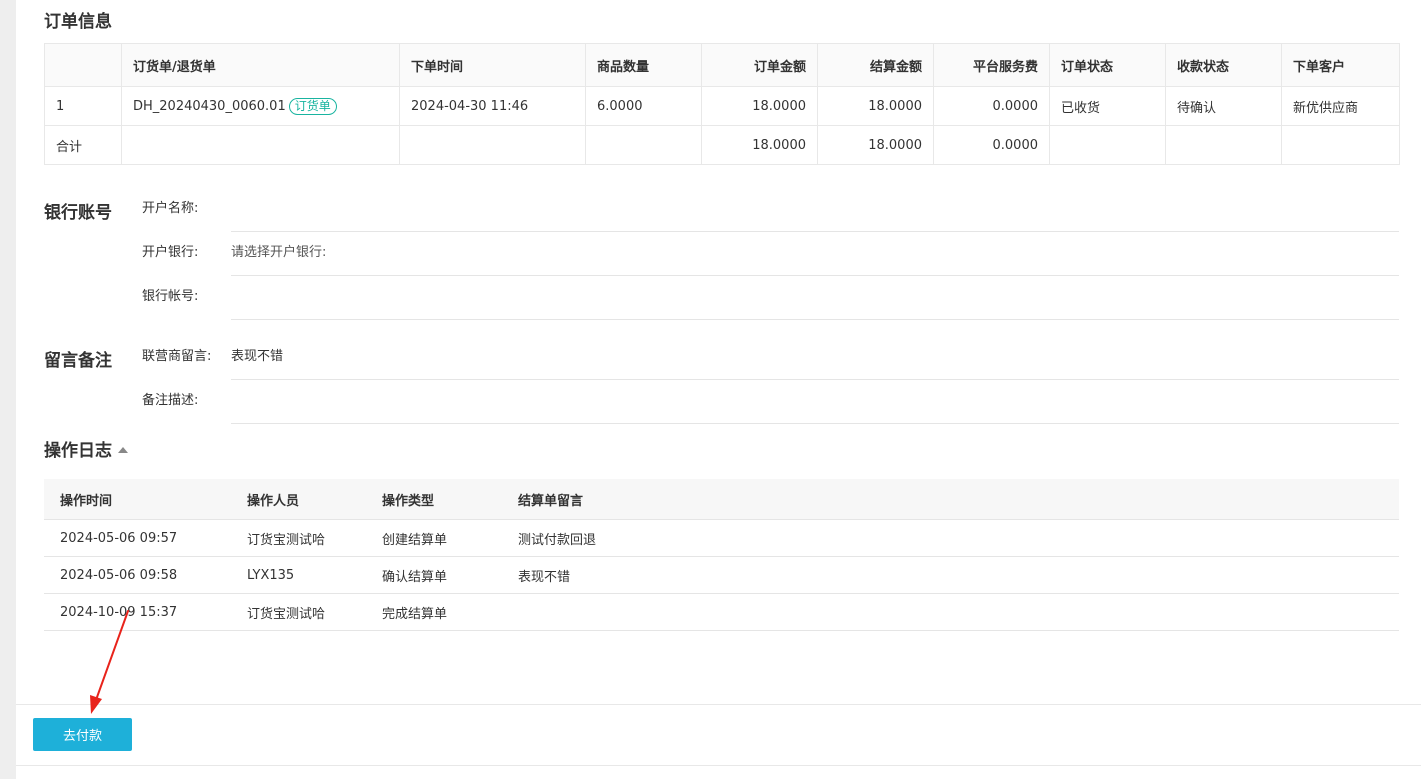 The height and width of the screenshot is (779, 1421). What do you see at coordinates (492, 106) in the screenshot?
I see `order-time: 2024-04-30 11:46` at bounding box center [492, 106].